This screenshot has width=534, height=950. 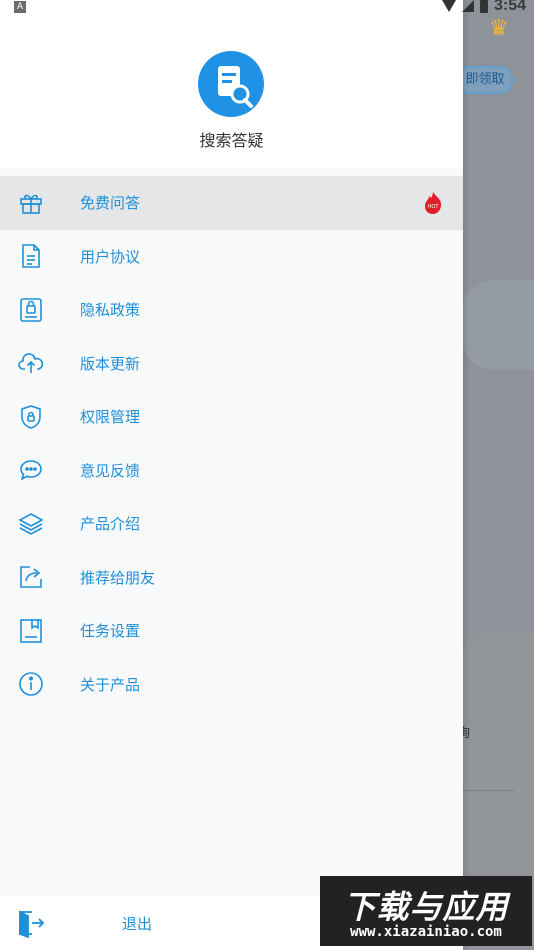 What do you see at coordinates (110, 417) in the screenshot?
I see `menu-item-label: 权限管理` at bounding box center [110, 417].